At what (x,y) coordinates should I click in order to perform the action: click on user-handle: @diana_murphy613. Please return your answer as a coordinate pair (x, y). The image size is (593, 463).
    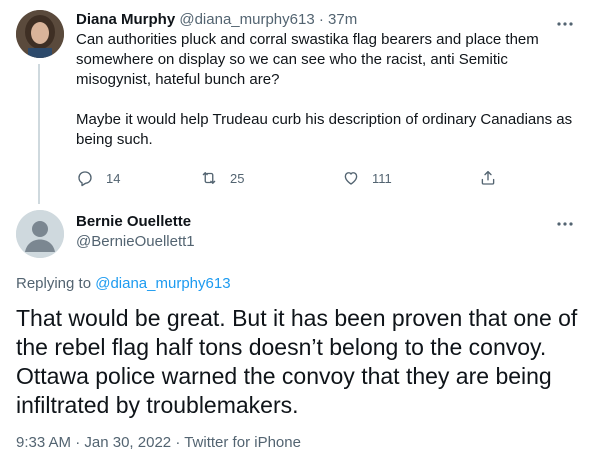
    Looking at the image, I should click on (246, 19).